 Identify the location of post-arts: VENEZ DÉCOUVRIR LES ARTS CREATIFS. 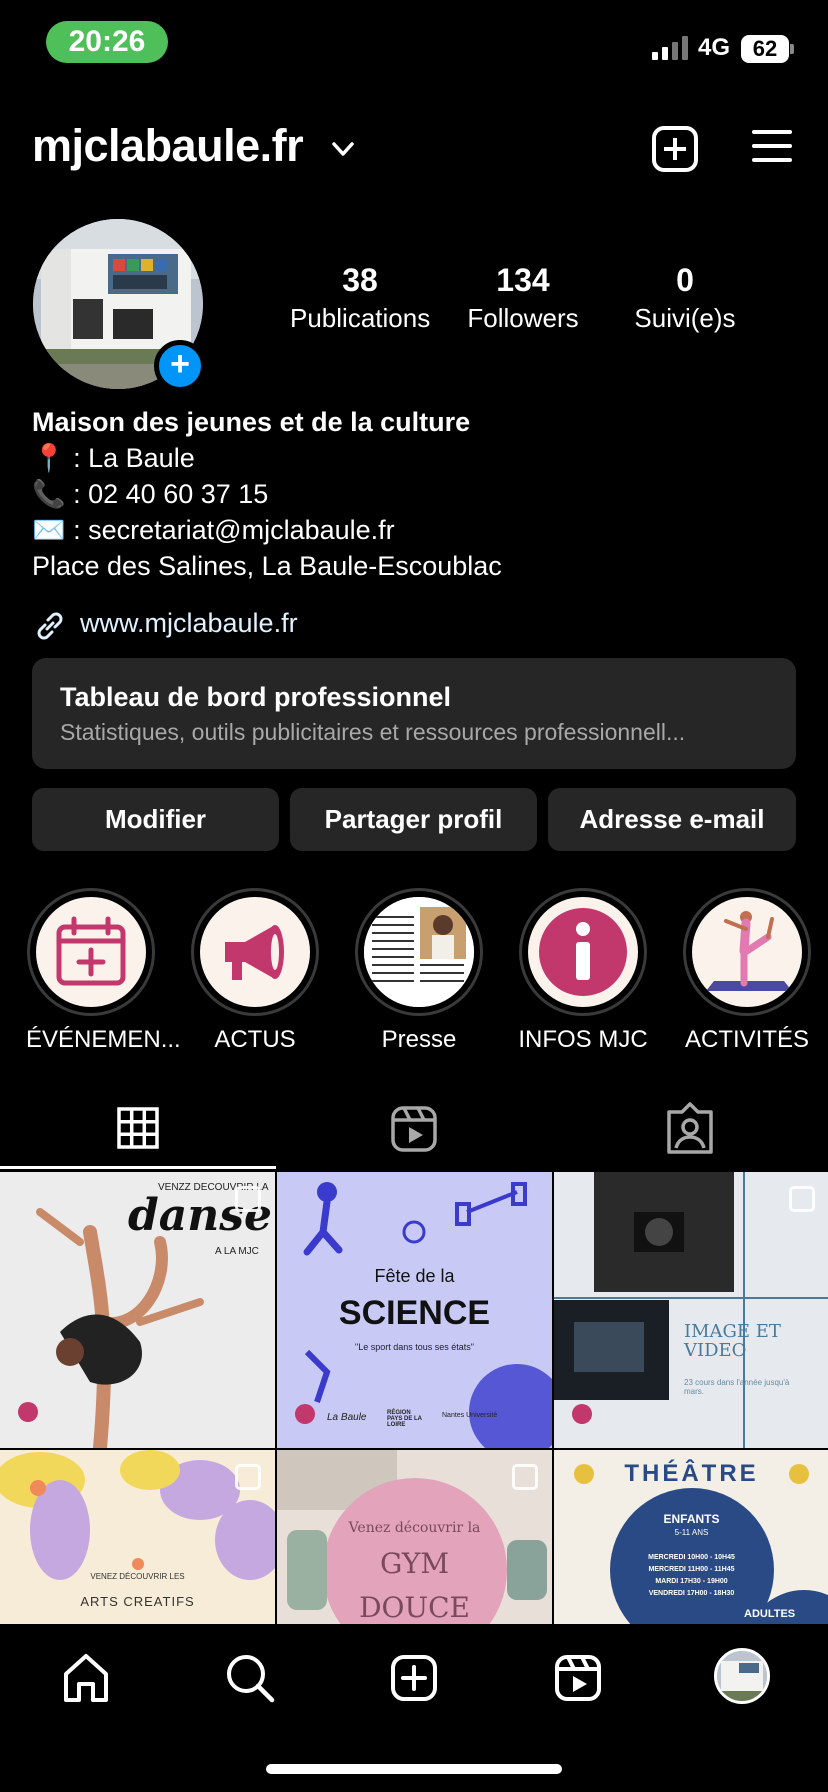
(137, 1537).